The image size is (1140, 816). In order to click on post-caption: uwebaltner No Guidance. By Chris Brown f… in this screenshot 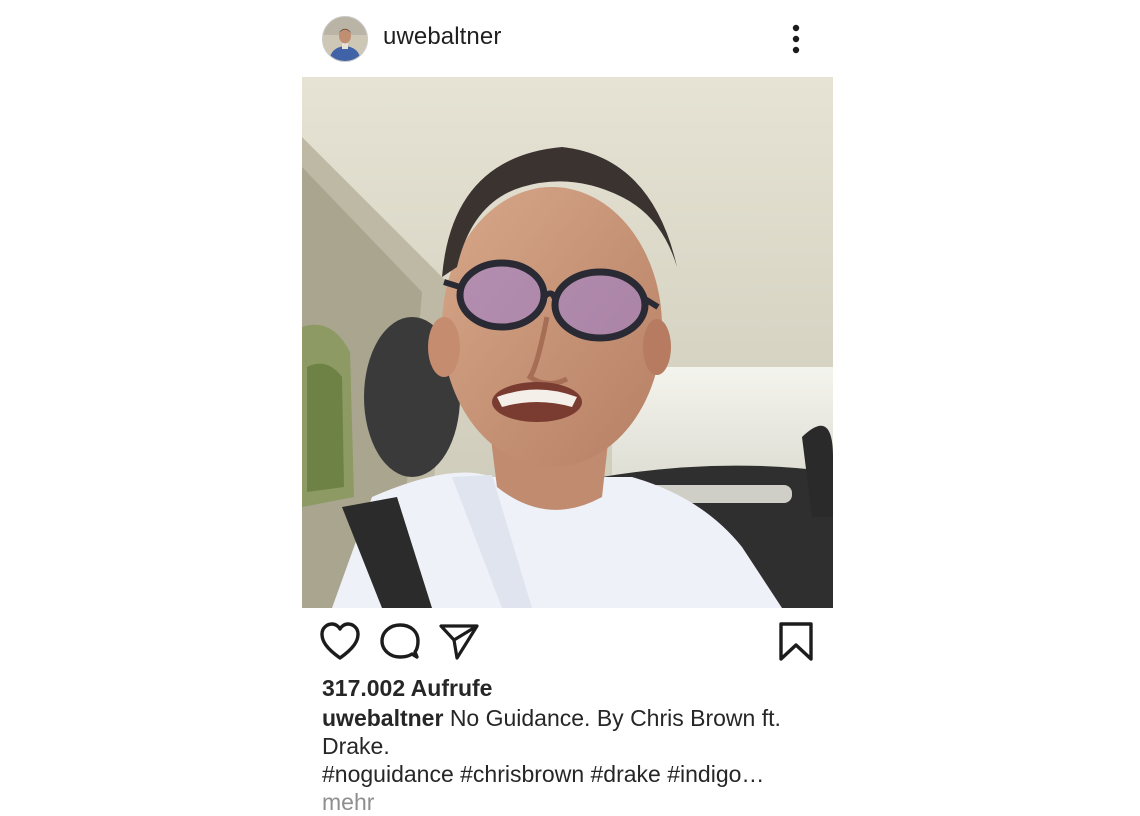, I will do `click(572, 760)`.